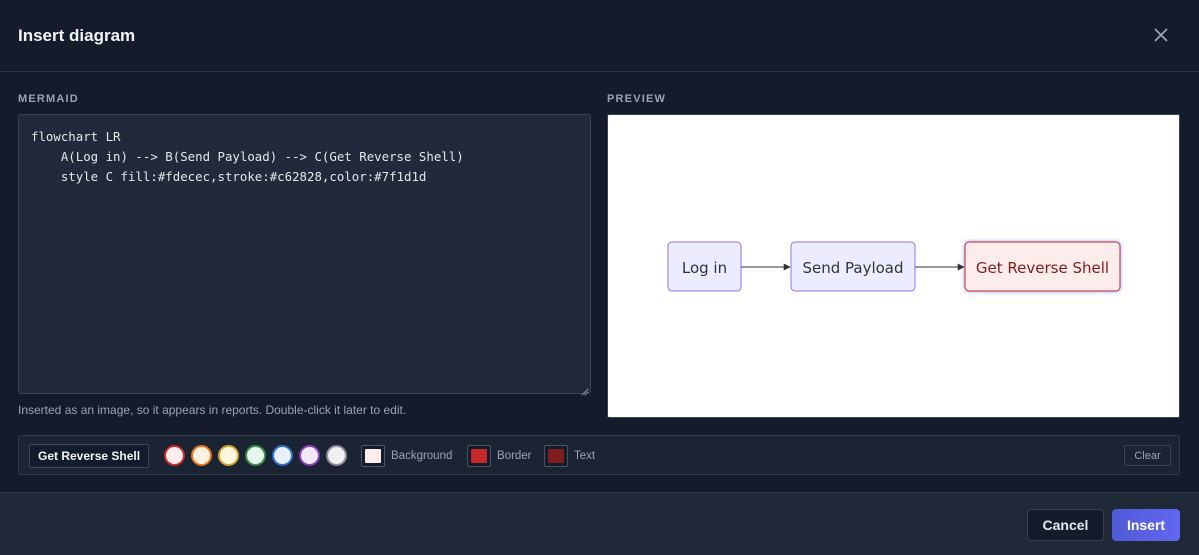 This screenshot has height=555, width=1199. Describe the element at coordinates (1161, 35) in the screenshot. I see `close-icon` at that location.